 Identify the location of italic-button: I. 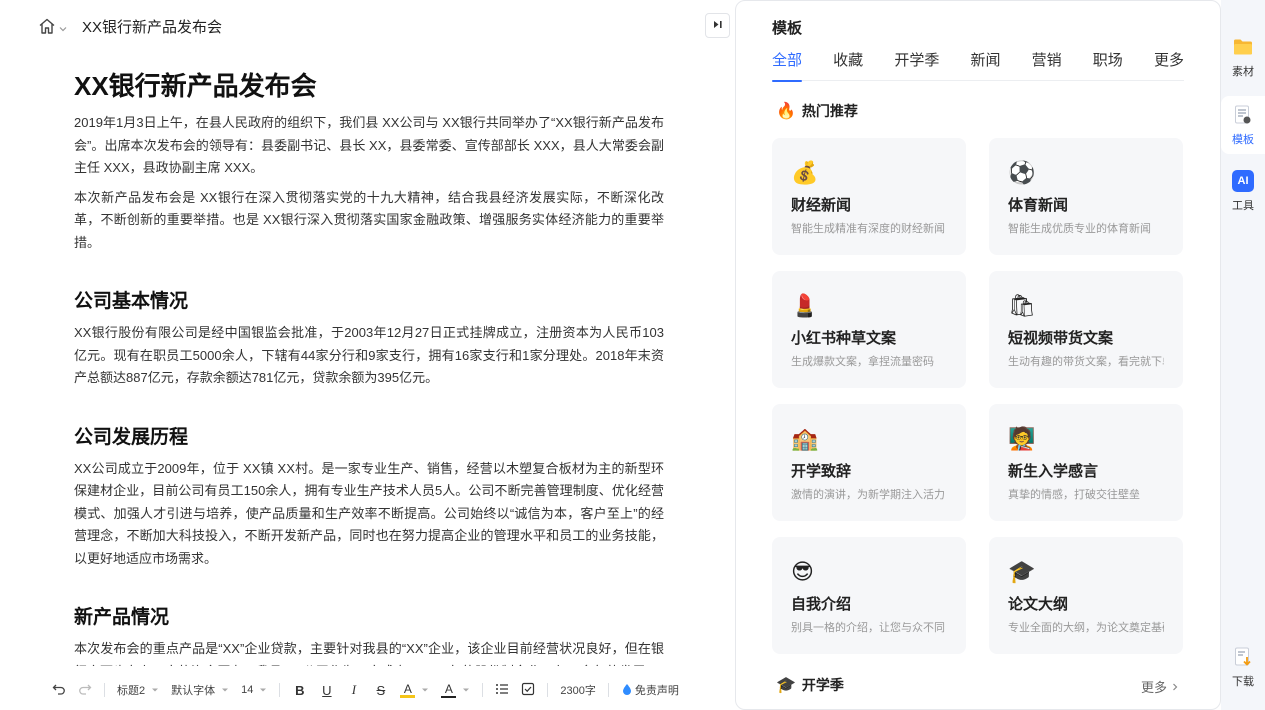
(353, 690).